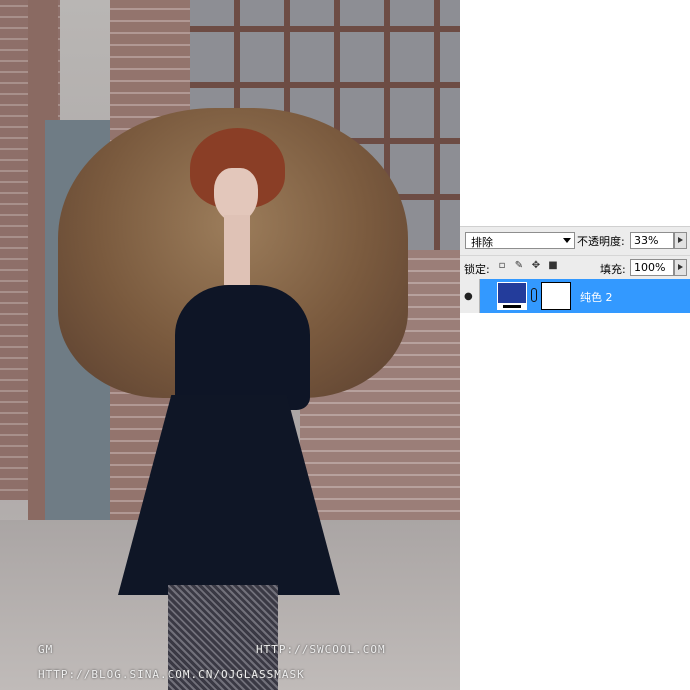  Describe the element at coordinates (596, 297) in the screenshot. I see `layer-name: 纯色 2` at that location.